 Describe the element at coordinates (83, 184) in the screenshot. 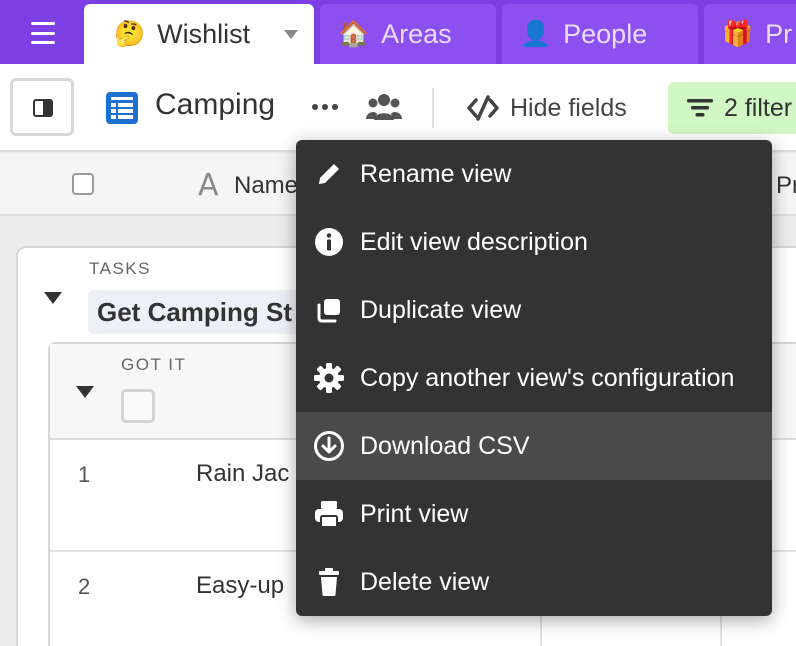

I see `select-all-checkbox` at that location.